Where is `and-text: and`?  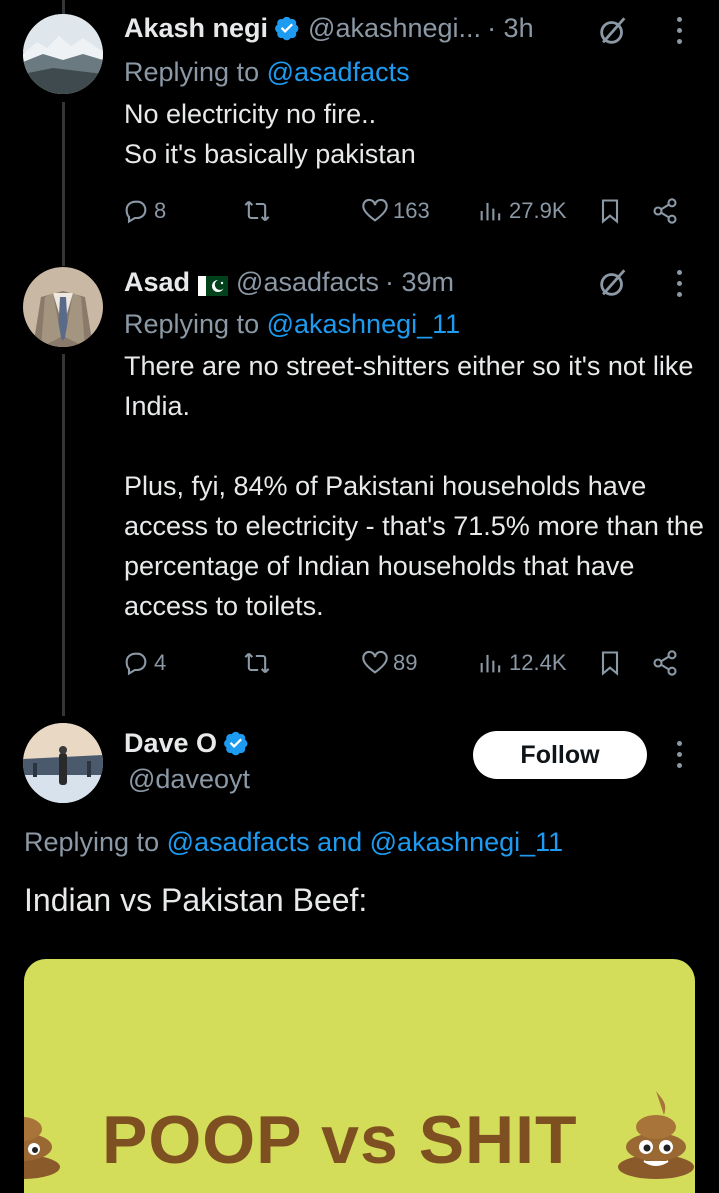 and-text: and is located at coordinates (339, 842).